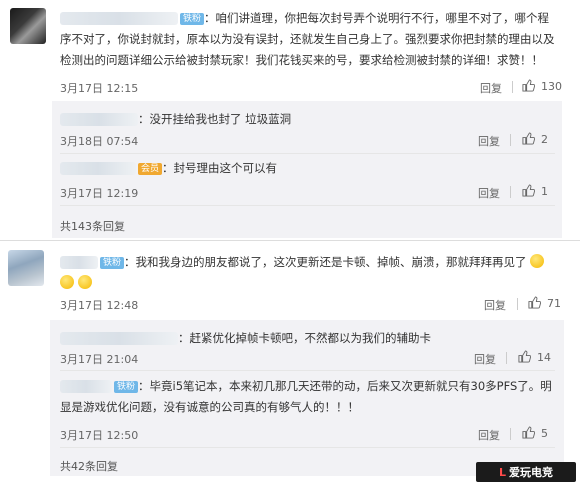 This screenshot has width=580, height=484. Describe the element at coordinates (99, 435) in the screenshot. I see `reply-time: 3月17日 12:50` at that location.